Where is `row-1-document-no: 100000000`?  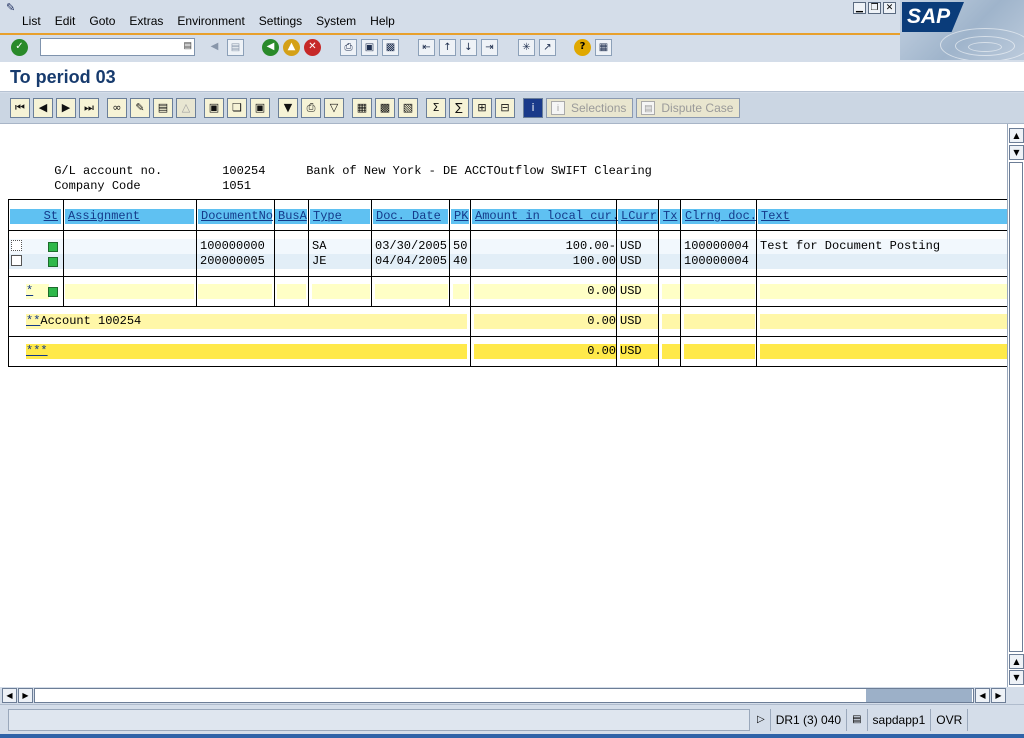 row-1-document-no: 100000000 is located at coordinates (232, 246).